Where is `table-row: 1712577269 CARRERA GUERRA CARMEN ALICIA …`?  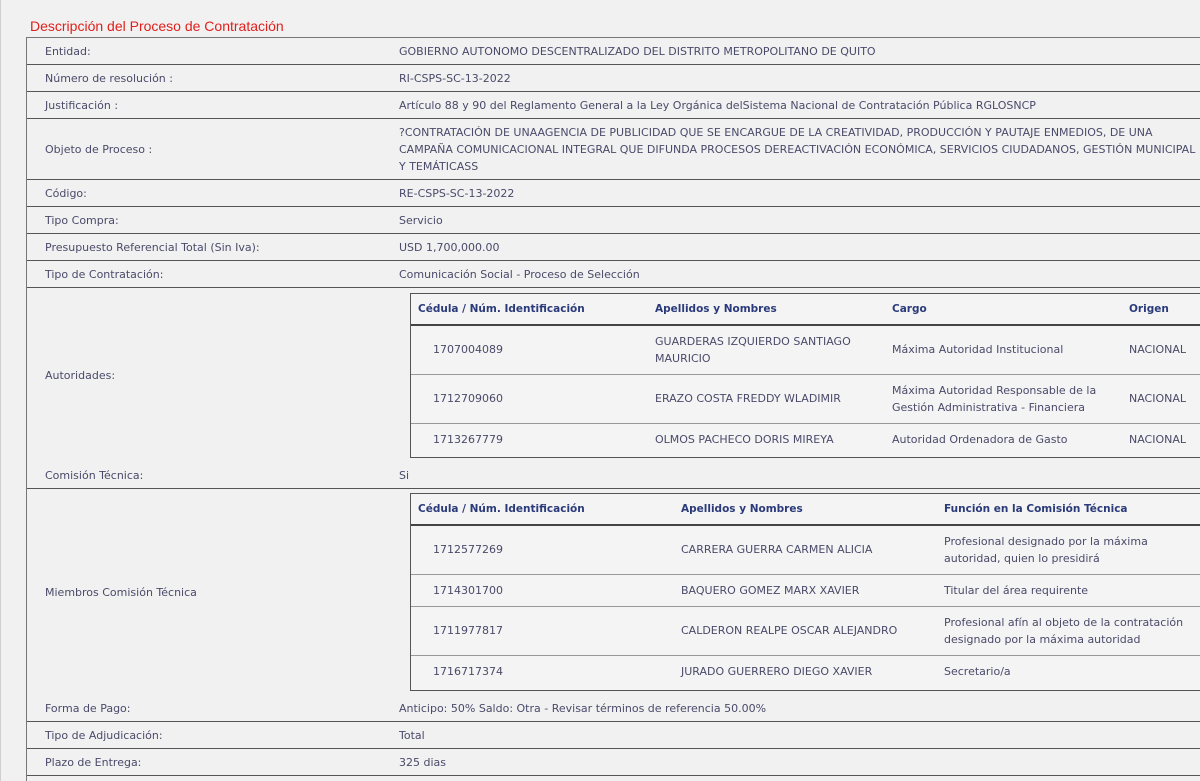
table-row: 1712577269 CARRERA GUERRA CARMEN ALICIA … is located at coordinates (805, 550).